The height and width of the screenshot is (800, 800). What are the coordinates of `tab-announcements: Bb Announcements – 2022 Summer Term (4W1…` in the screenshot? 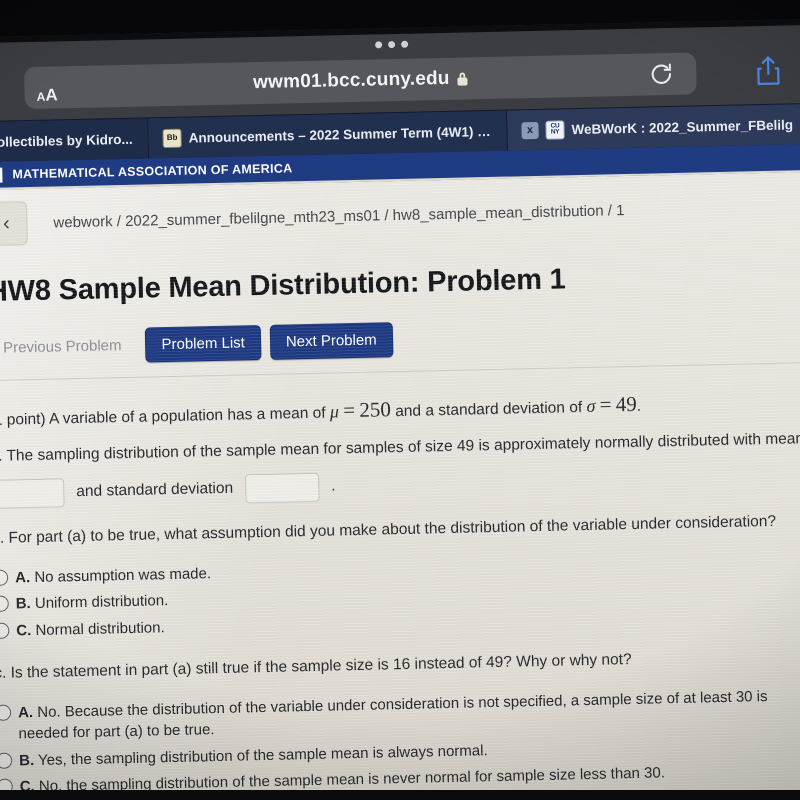 It's located at (328, 134).